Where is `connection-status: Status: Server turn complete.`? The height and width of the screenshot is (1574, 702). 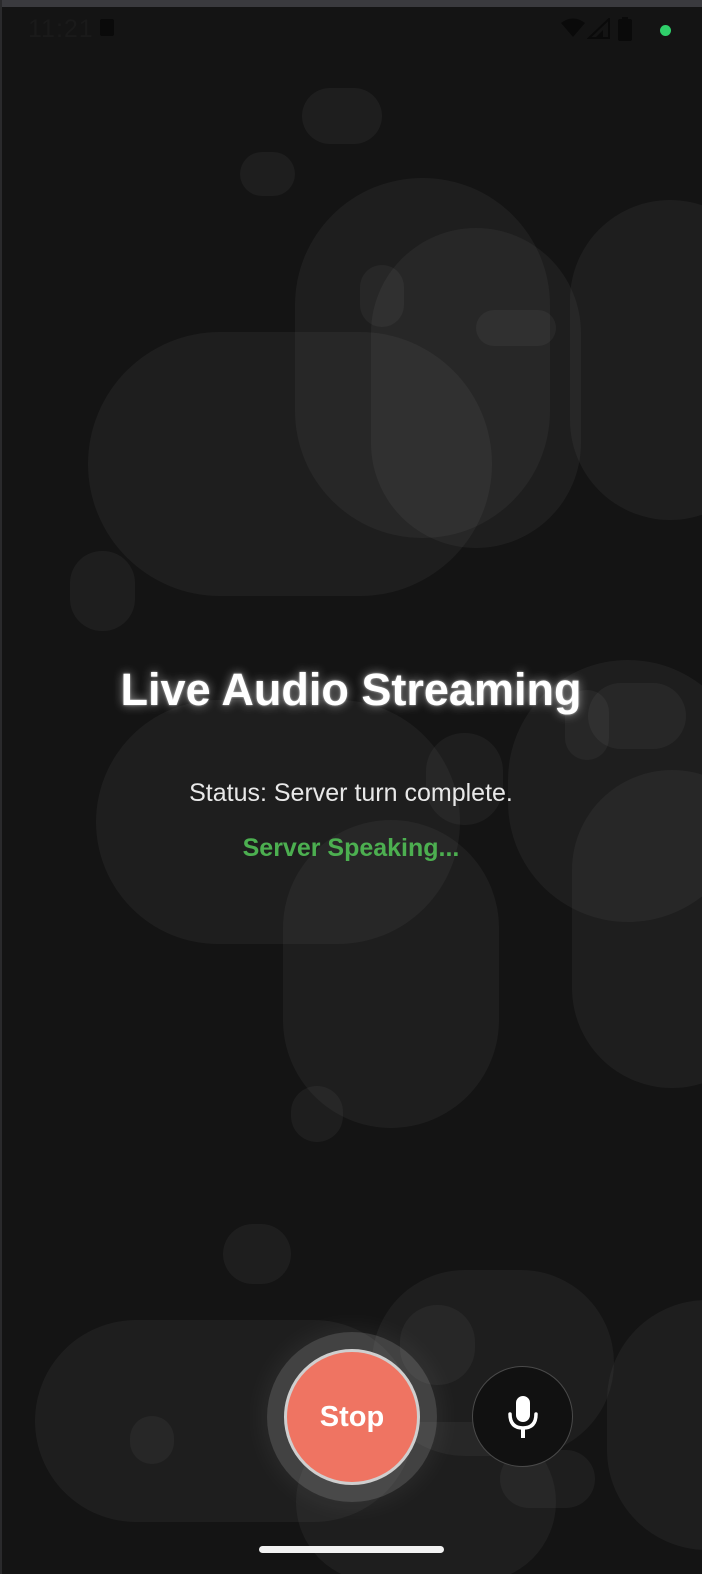 connection-status: Status: Server turn complete. is located at coordinates (351, 793).